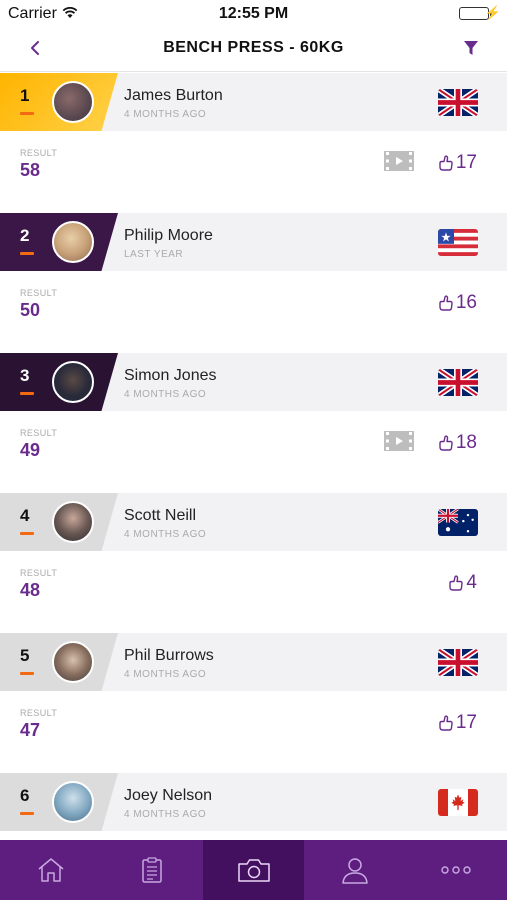  I want to click on clock: 12:55 PM, so click(253, 13).